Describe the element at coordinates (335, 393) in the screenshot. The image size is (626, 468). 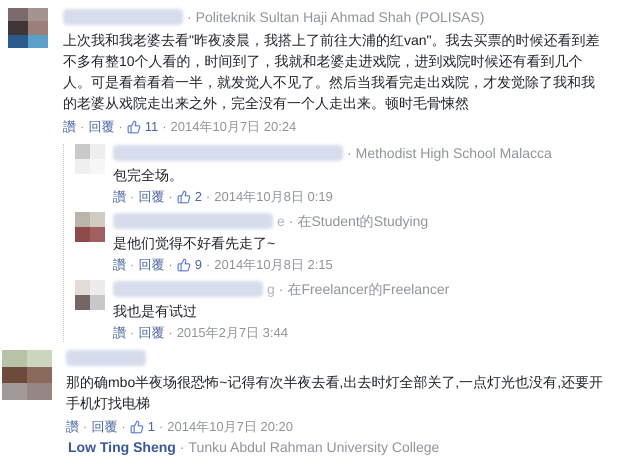
I see `comment-text: 那的确mbo半夜场很恐怖~记得有次半夜去看,出去时灯全部关了,一点灯光也没有,还要开手机灯找电梯` at that location.